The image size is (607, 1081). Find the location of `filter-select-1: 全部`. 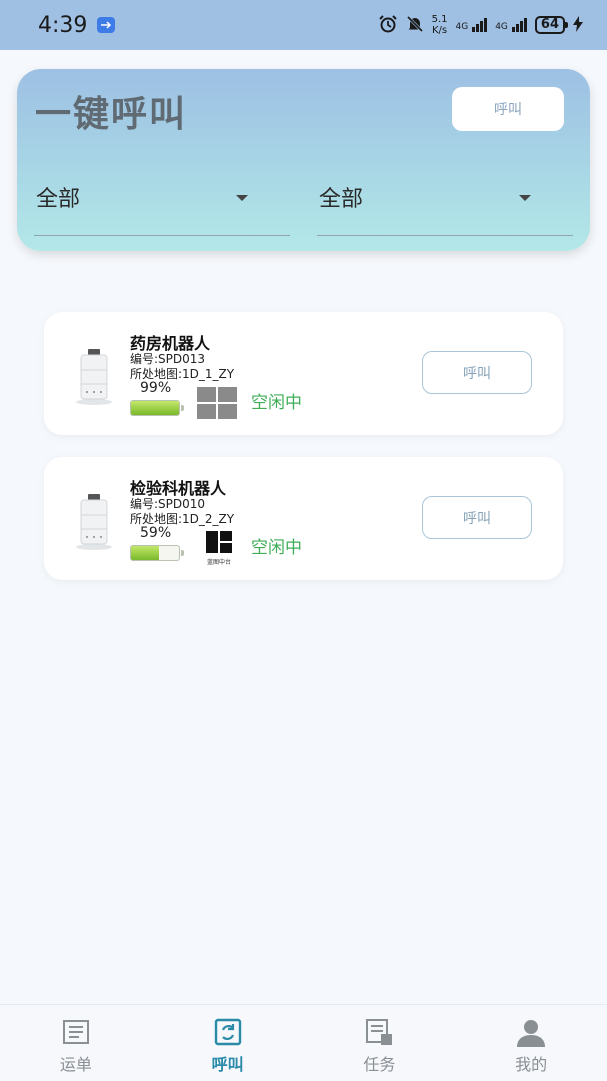

filter-select-1: 全部 is located at coordinates (162, 202).